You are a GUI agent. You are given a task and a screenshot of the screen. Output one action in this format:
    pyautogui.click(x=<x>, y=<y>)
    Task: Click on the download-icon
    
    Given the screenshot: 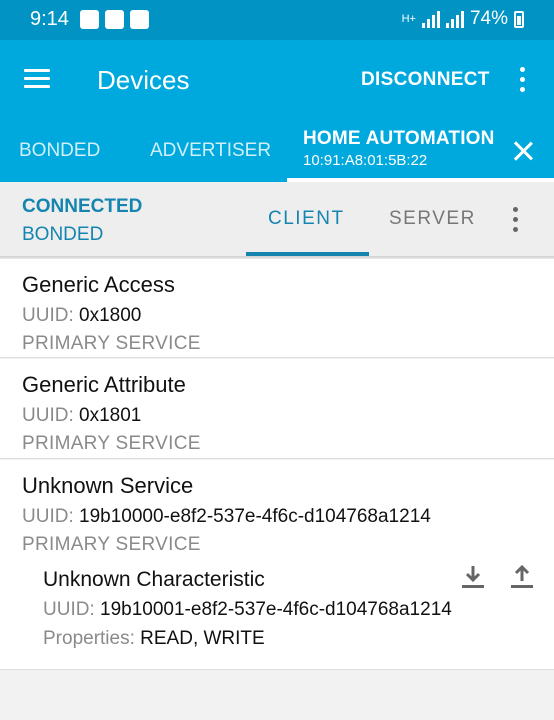 What is the action you would take?
    pyautogui.click(x=473, y=578)
    